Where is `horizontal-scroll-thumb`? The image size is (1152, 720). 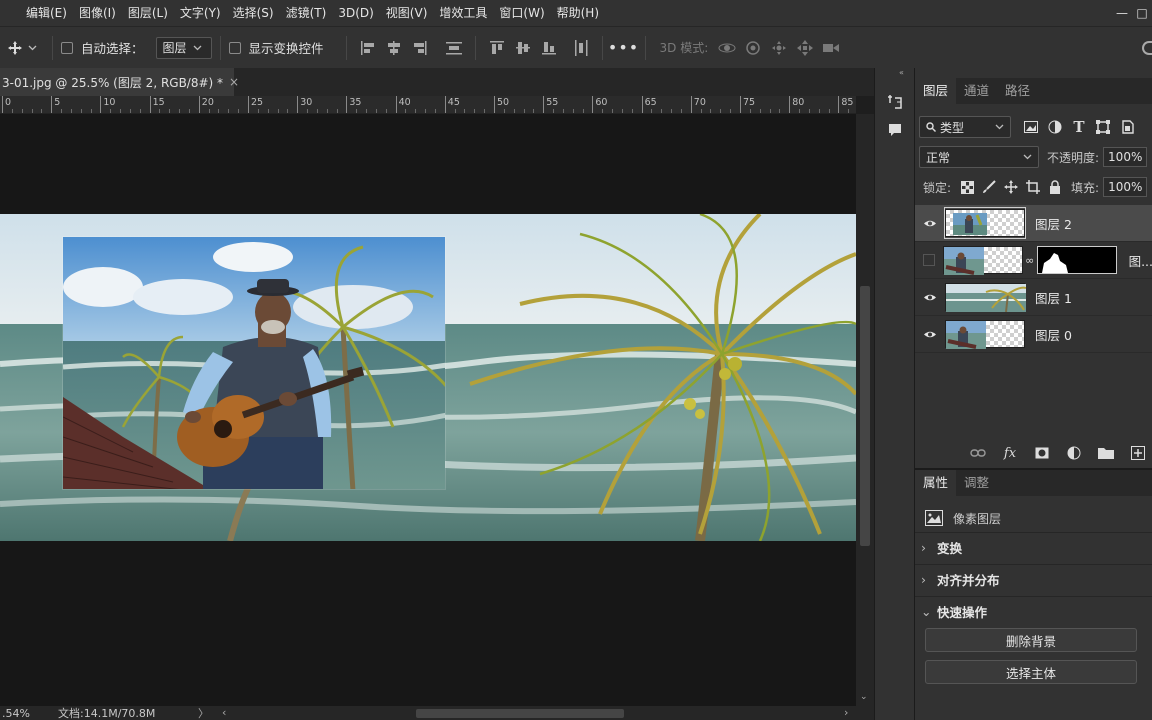 horizontal-scroll-thumb is located at coordinates (520, 713).